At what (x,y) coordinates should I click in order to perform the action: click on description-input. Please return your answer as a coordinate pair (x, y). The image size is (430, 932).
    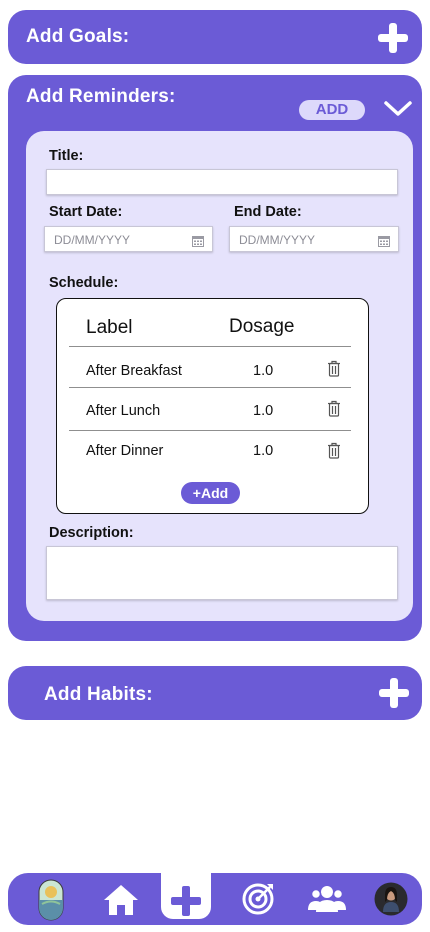
    Looking at the image, I should click on (222, 573).